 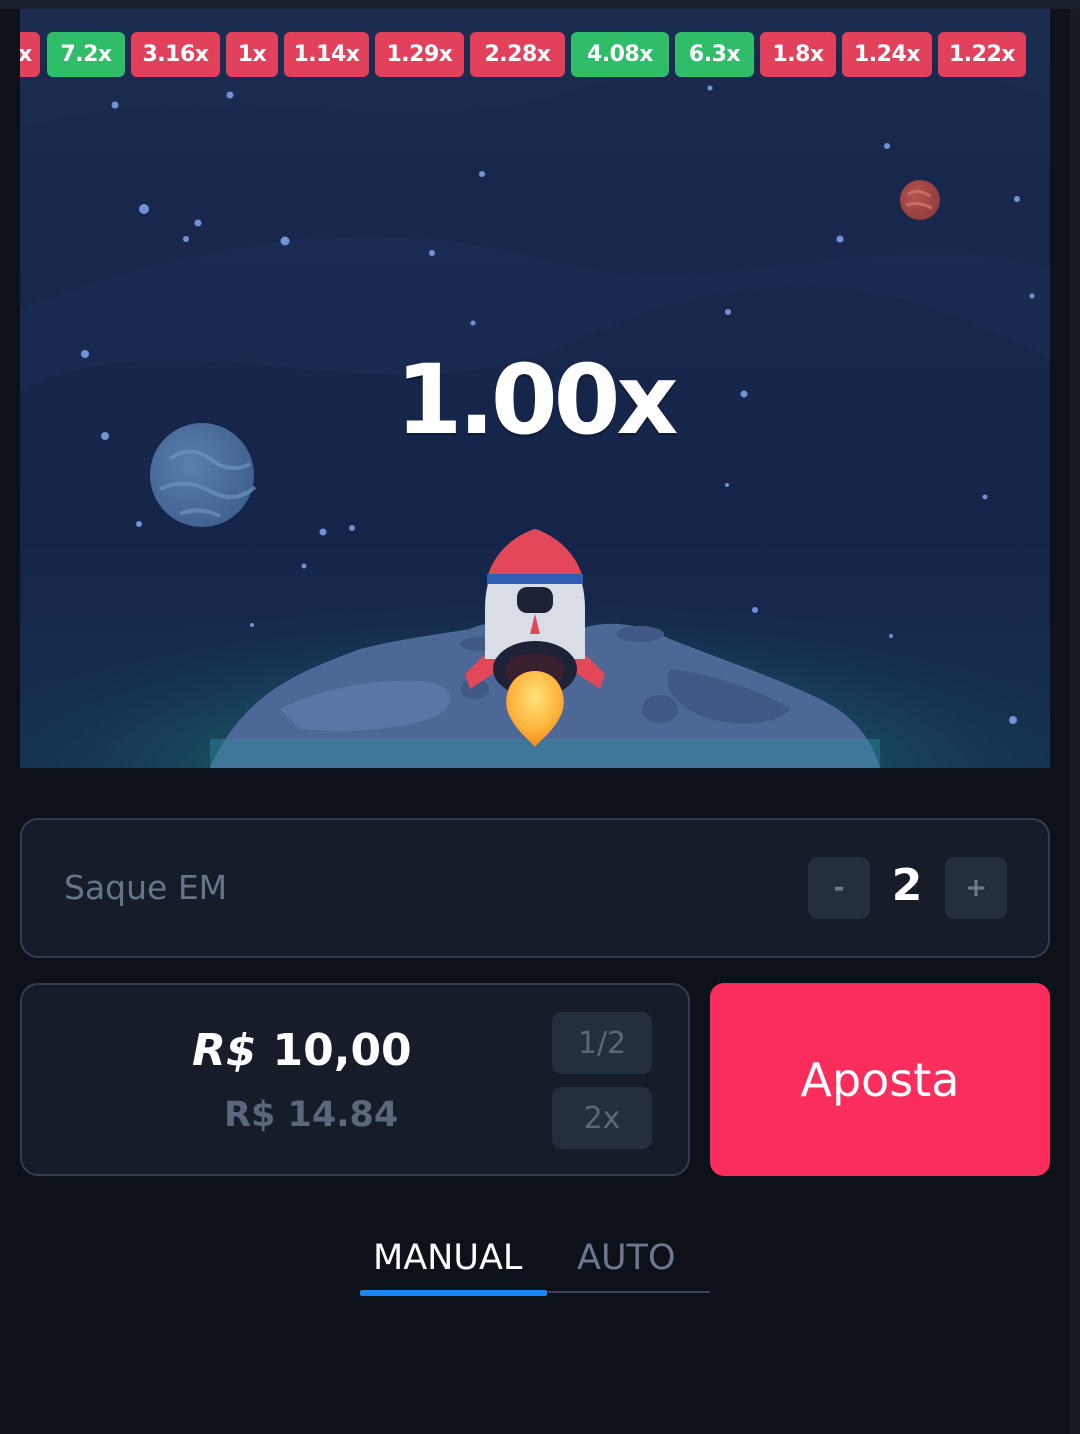 I want to click on history-chip: 1.14x, so click(x=326, y=54).